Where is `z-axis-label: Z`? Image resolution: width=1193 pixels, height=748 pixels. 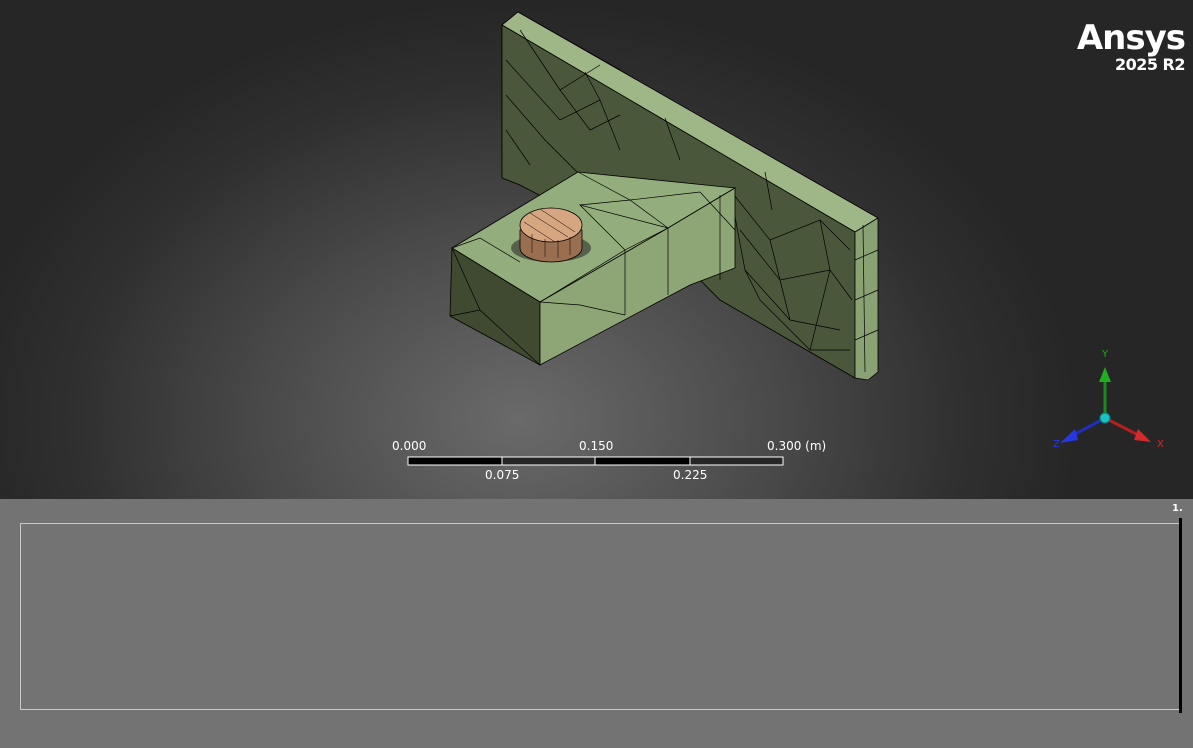 z-axis-label: Z is located at coordinates (1056, 444).